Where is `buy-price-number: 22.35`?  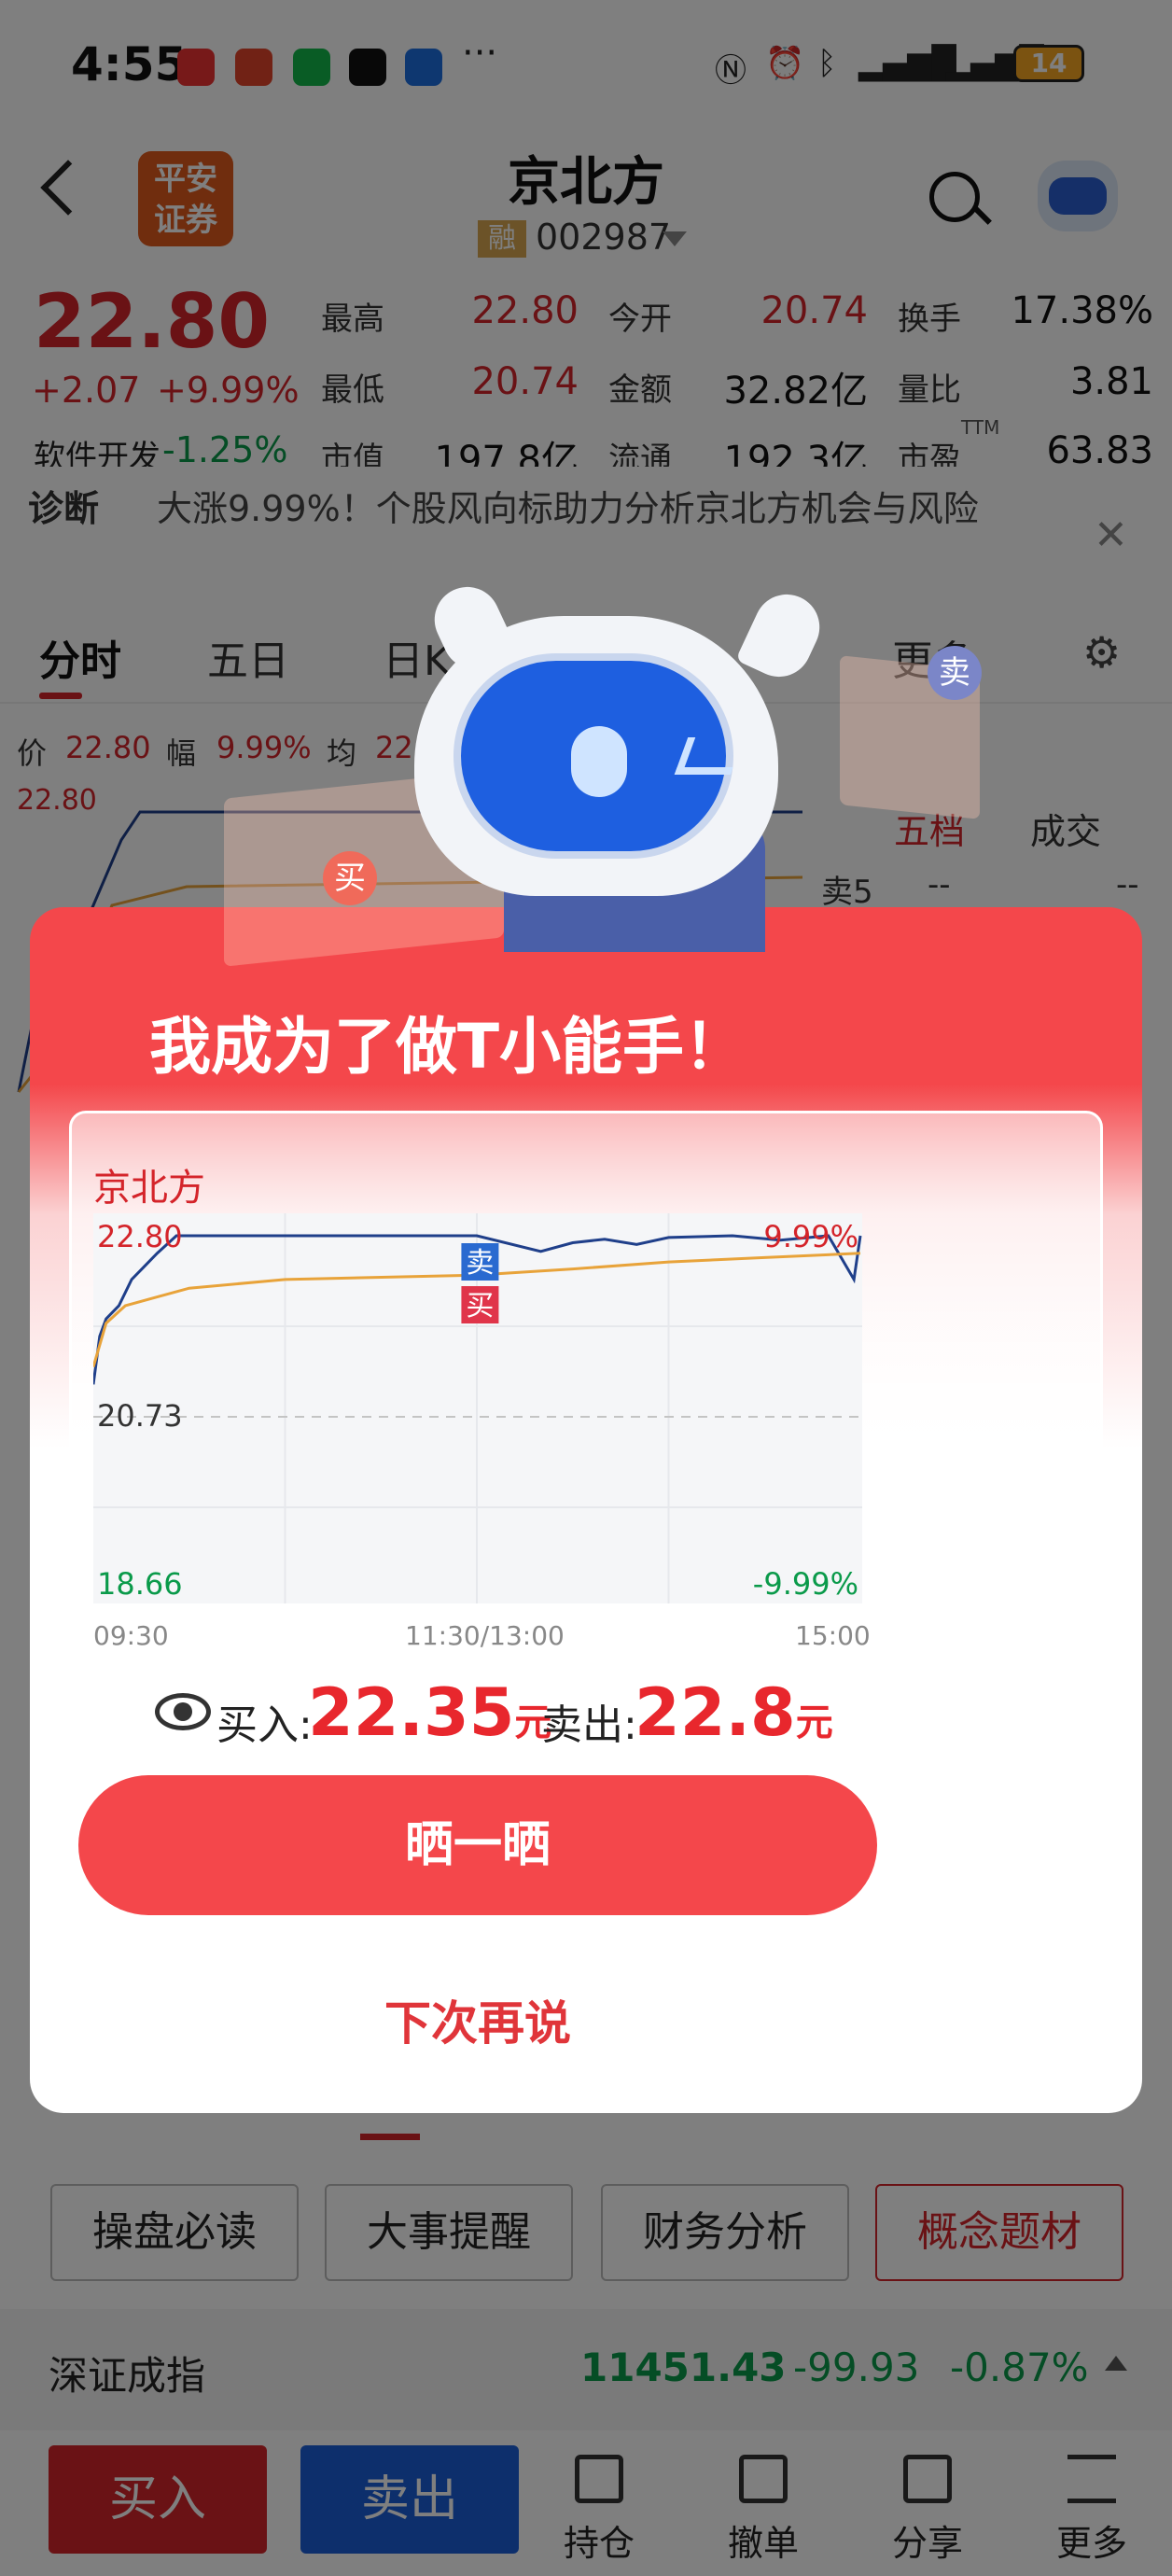 buy-price-number: 22.35 is located at coordinates (411, 1712).